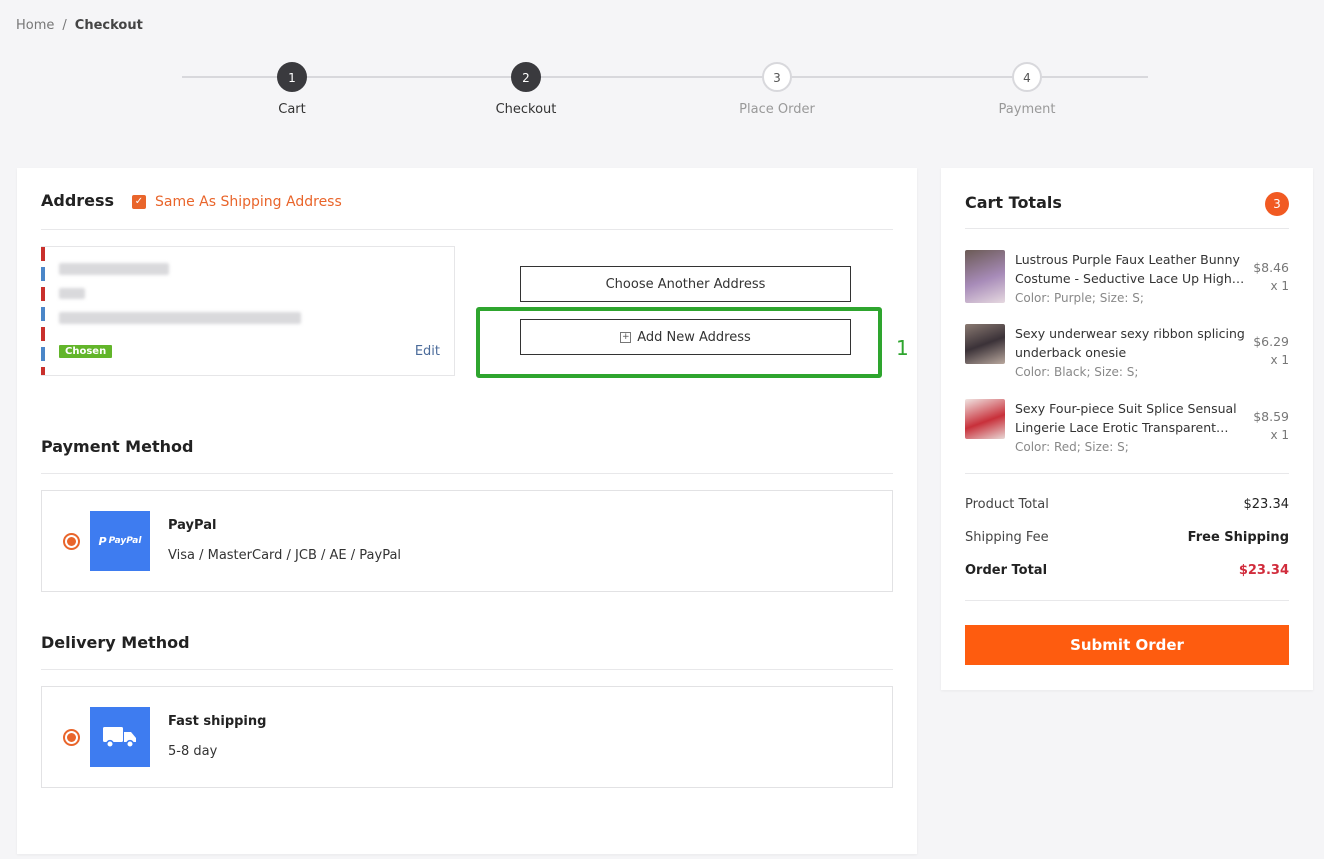 The width and height of the screenshot is (1324, 859). Describe the element at coordinates (1266, 504) in the screenshot. I see `product-total-value: $23.34` at that location.